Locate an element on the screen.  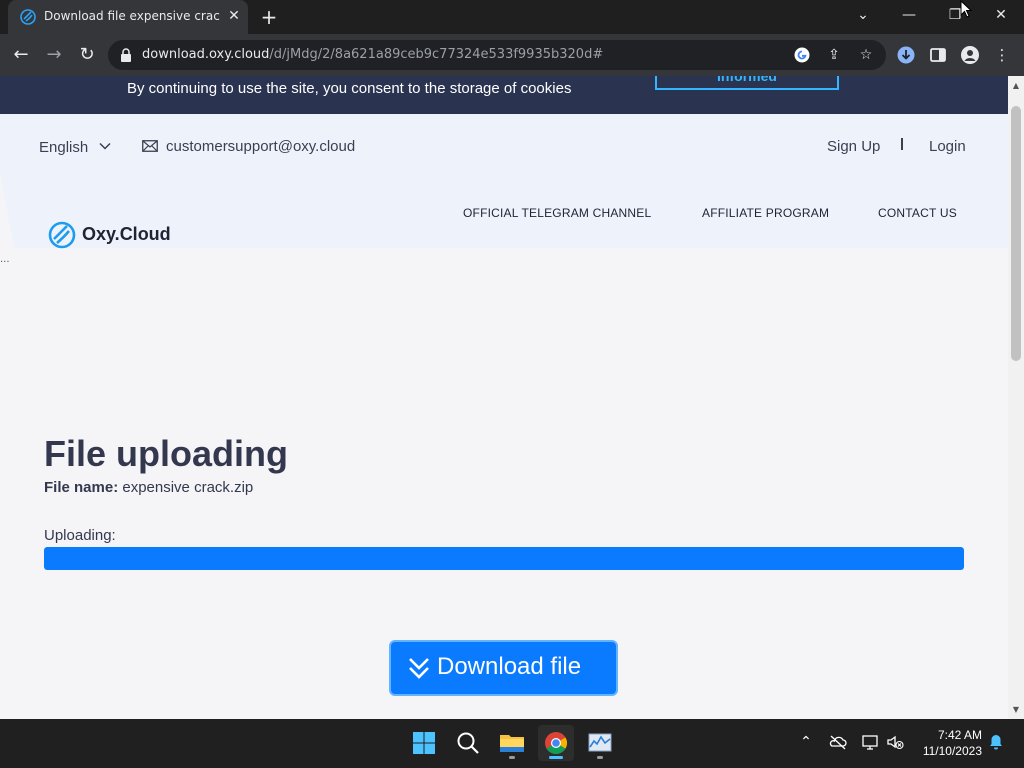
taskbar-search-button is located at coordinates (468, 743).